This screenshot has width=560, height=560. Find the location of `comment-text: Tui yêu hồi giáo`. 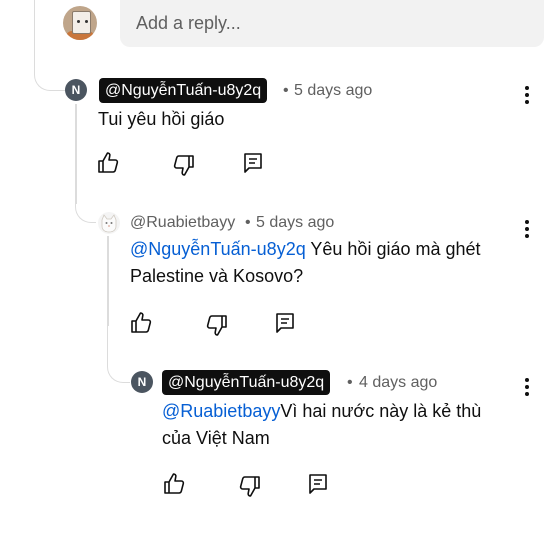

comment-text: Tui yêu hồi giáo is located at coordinates (161, 119).